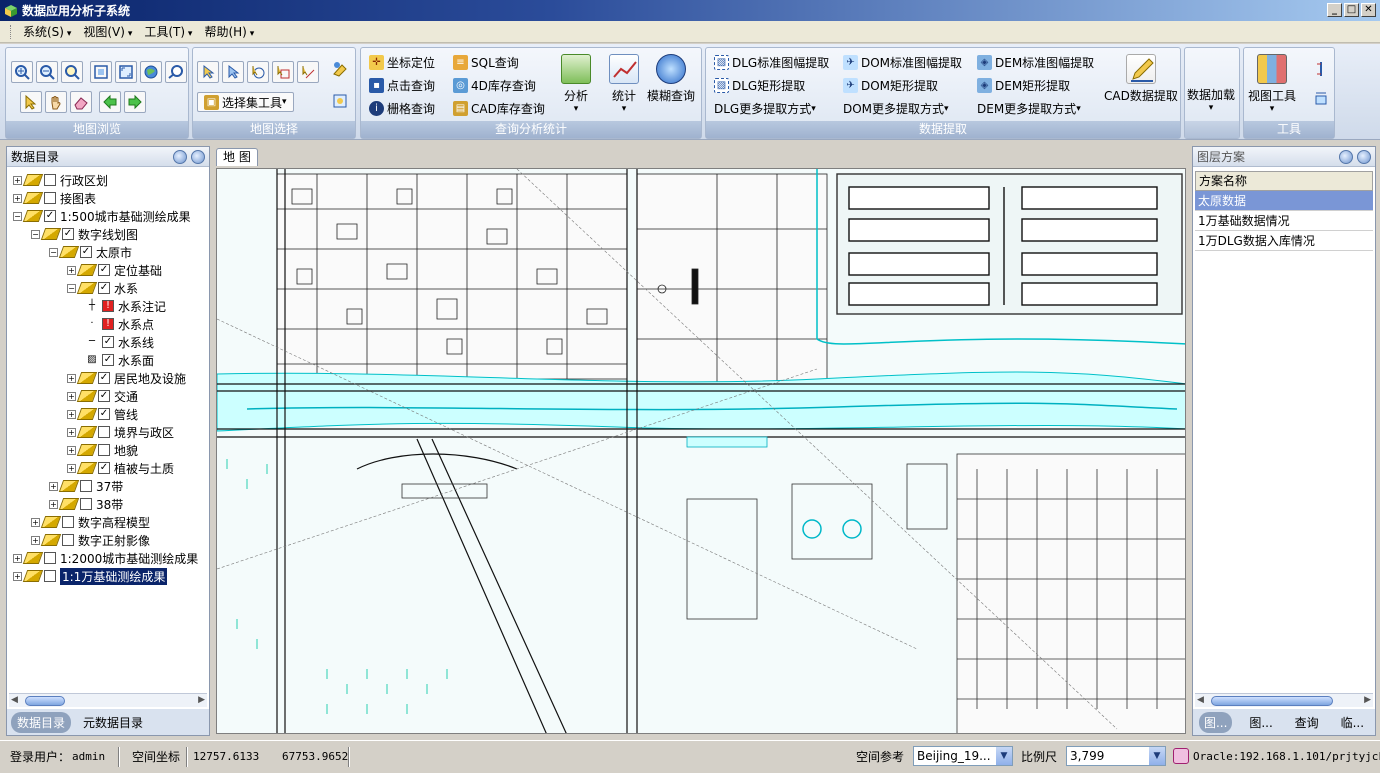  Describe the element at coordinates (1334, 10) in the screenshot. I see `minimize-button: _` at that location.